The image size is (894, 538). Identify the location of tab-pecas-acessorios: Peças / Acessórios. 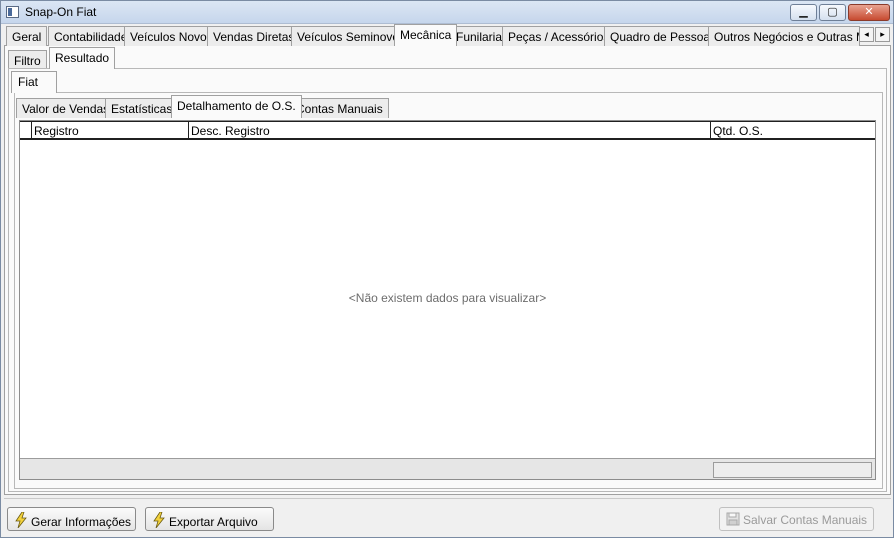
(559, 36).